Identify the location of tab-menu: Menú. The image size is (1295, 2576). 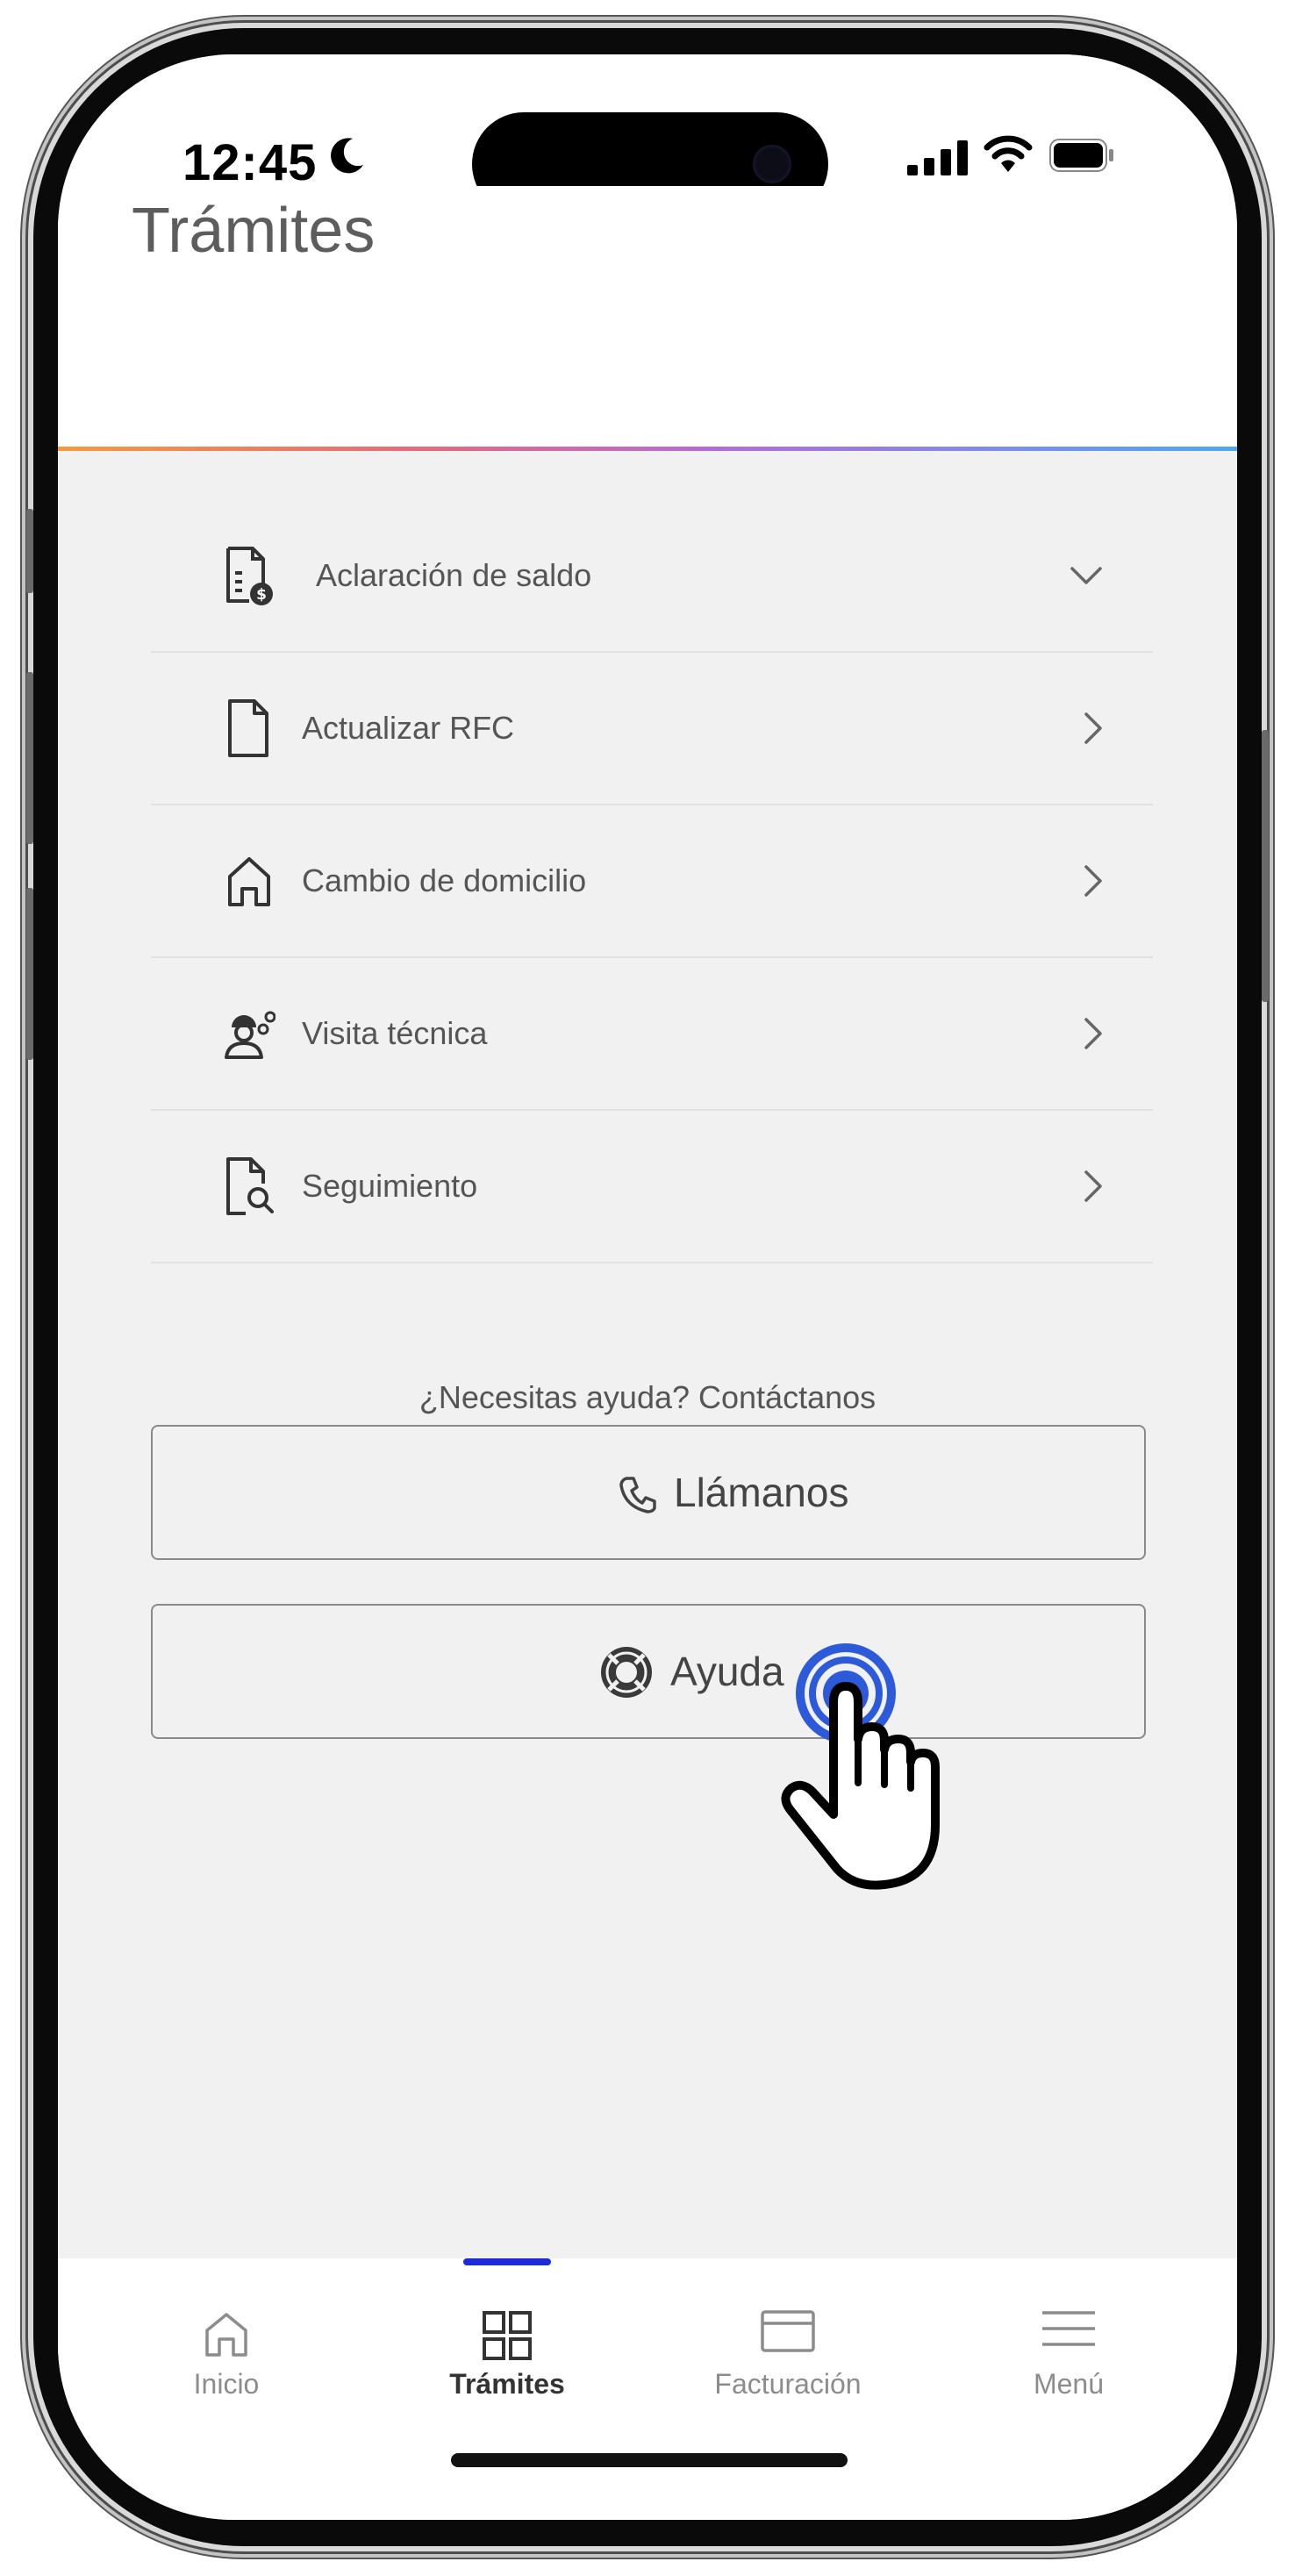
(1068, 2346).